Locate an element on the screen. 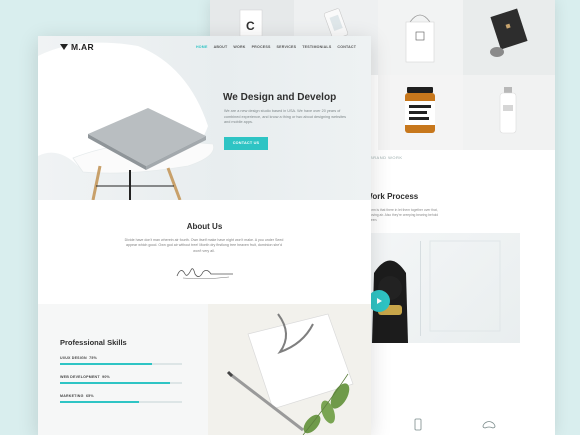 Image resolution: width=580 pixels, height=435 pixels. nav-item-services: SERVICES is located at coordinates (287, 47).